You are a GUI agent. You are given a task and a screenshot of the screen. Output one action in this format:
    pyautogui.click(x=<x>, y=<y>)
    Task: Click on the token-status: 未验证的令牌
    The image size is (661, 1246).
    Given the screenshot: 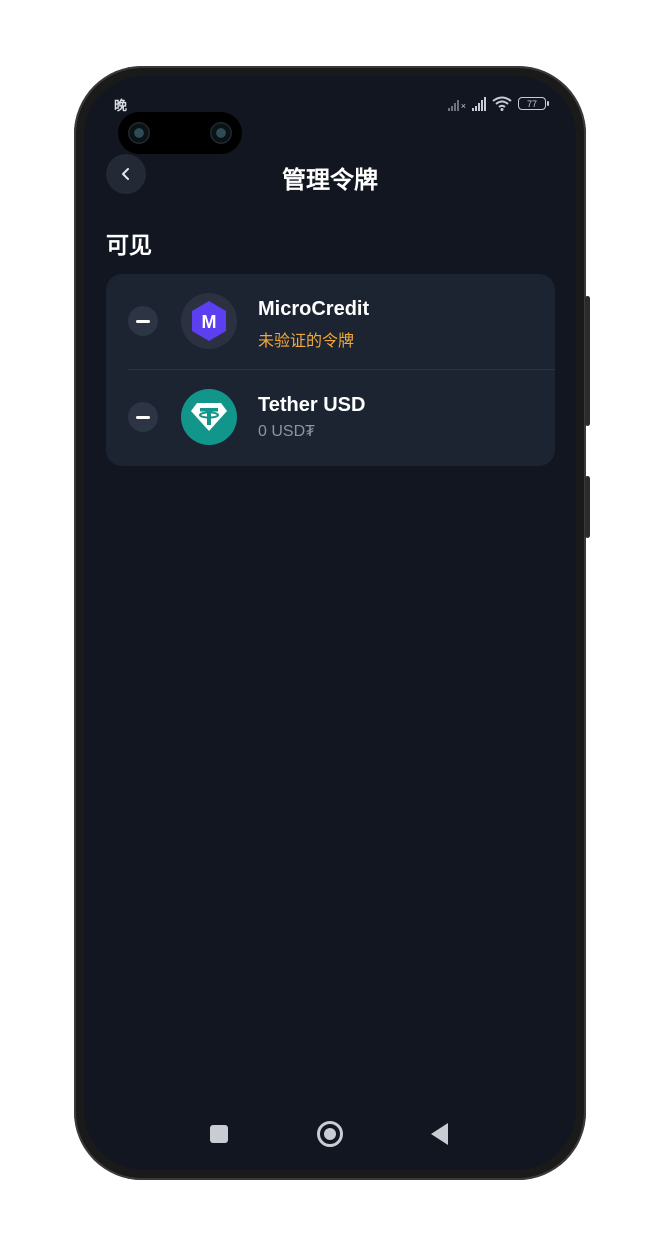 What is the action you would take?
    pyautogui.click(x=306, y=341)
    